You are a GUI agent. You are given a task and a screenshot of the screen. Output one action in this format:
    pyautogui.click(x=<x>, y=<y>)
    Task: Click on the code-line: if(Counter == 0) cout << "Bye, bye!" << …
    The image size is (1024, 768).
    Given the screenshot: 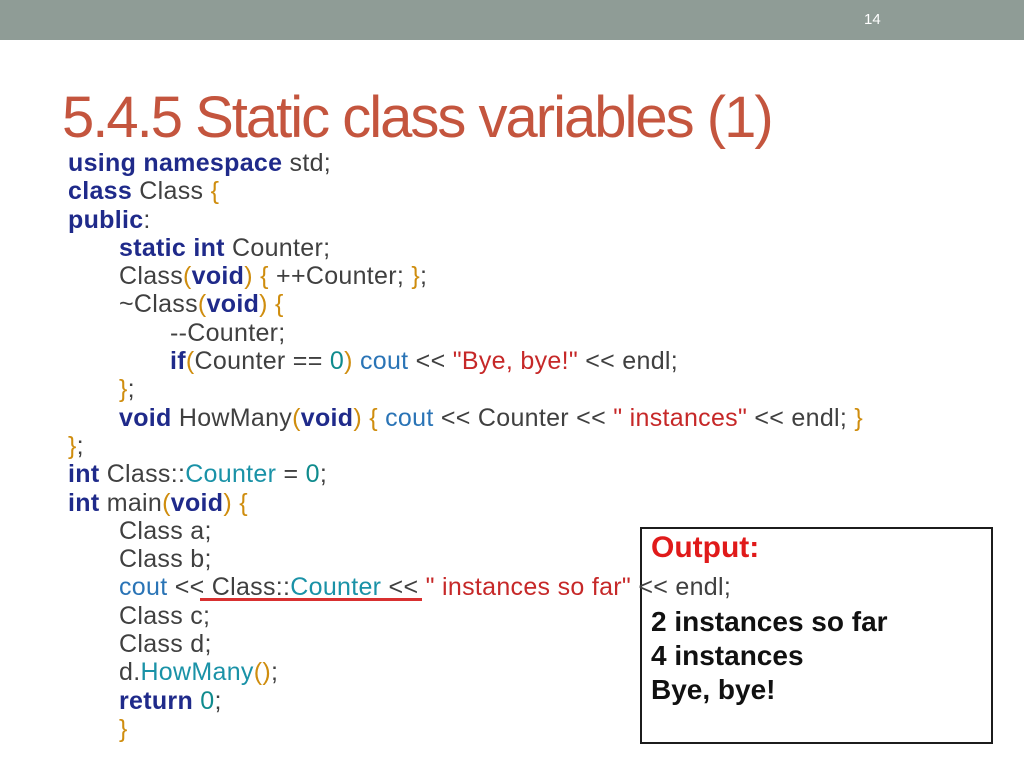 What is the action you would take?
    pyautogui.click(x=508, y=361)
    